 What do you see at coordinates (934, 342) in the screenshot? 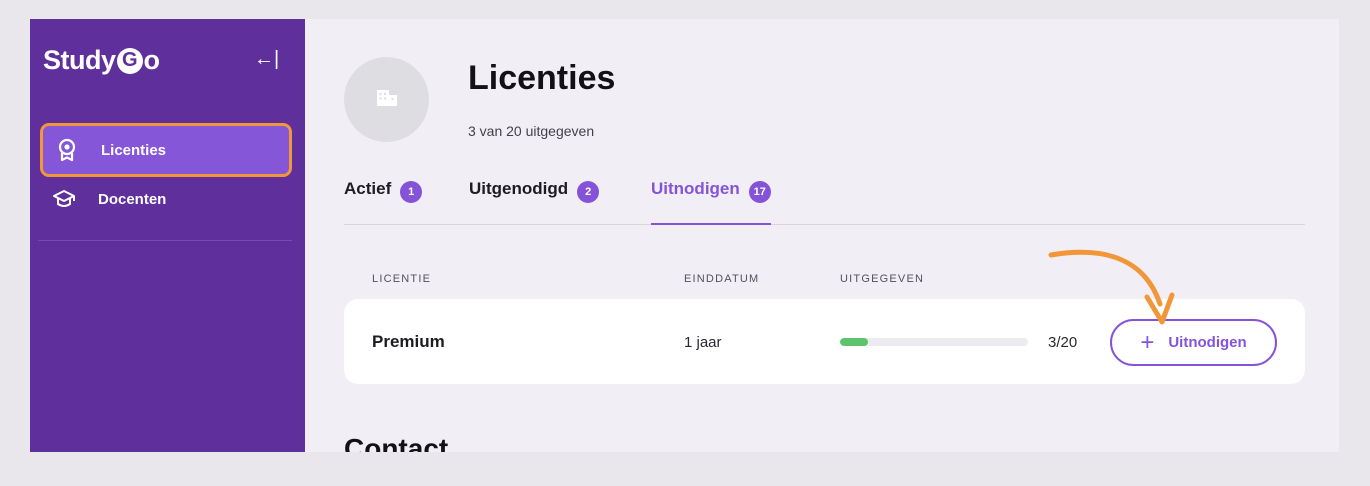
I see `issued-progress-bar` at bounding box center [934, 342].